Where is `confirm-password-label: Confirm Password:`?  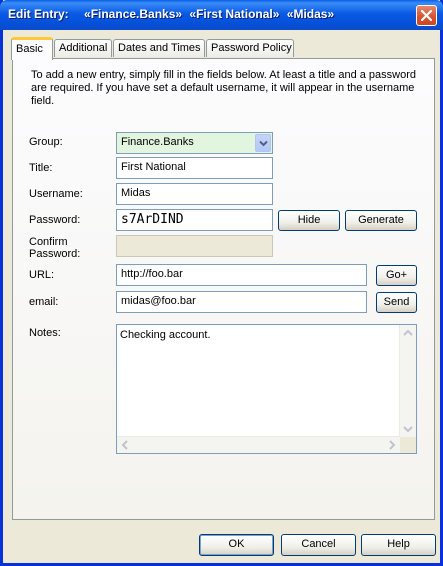
confirm-password-label: Confirm Password: is located at coordinates (54, 248).